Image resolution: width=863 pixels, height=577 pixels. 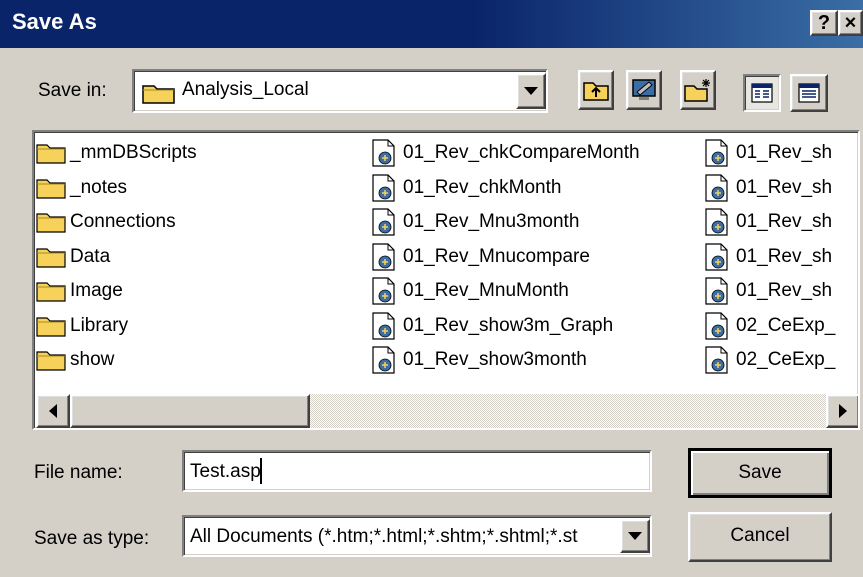 What do you see at coordinates (508, 325) in the screenshot?
I see `file-item-label: 01_Rev_show3m_Graph` at bounding box center [508, 325].